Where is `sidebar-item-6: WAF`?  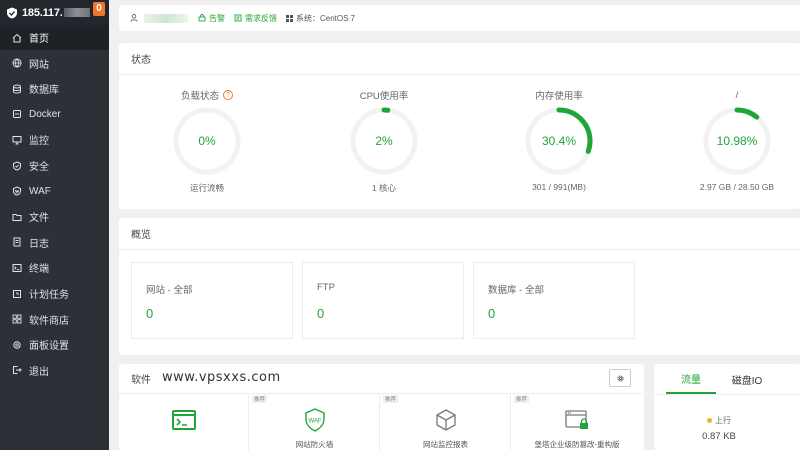
sidebar-item-6: WAF is located at coordinates (54, 191).